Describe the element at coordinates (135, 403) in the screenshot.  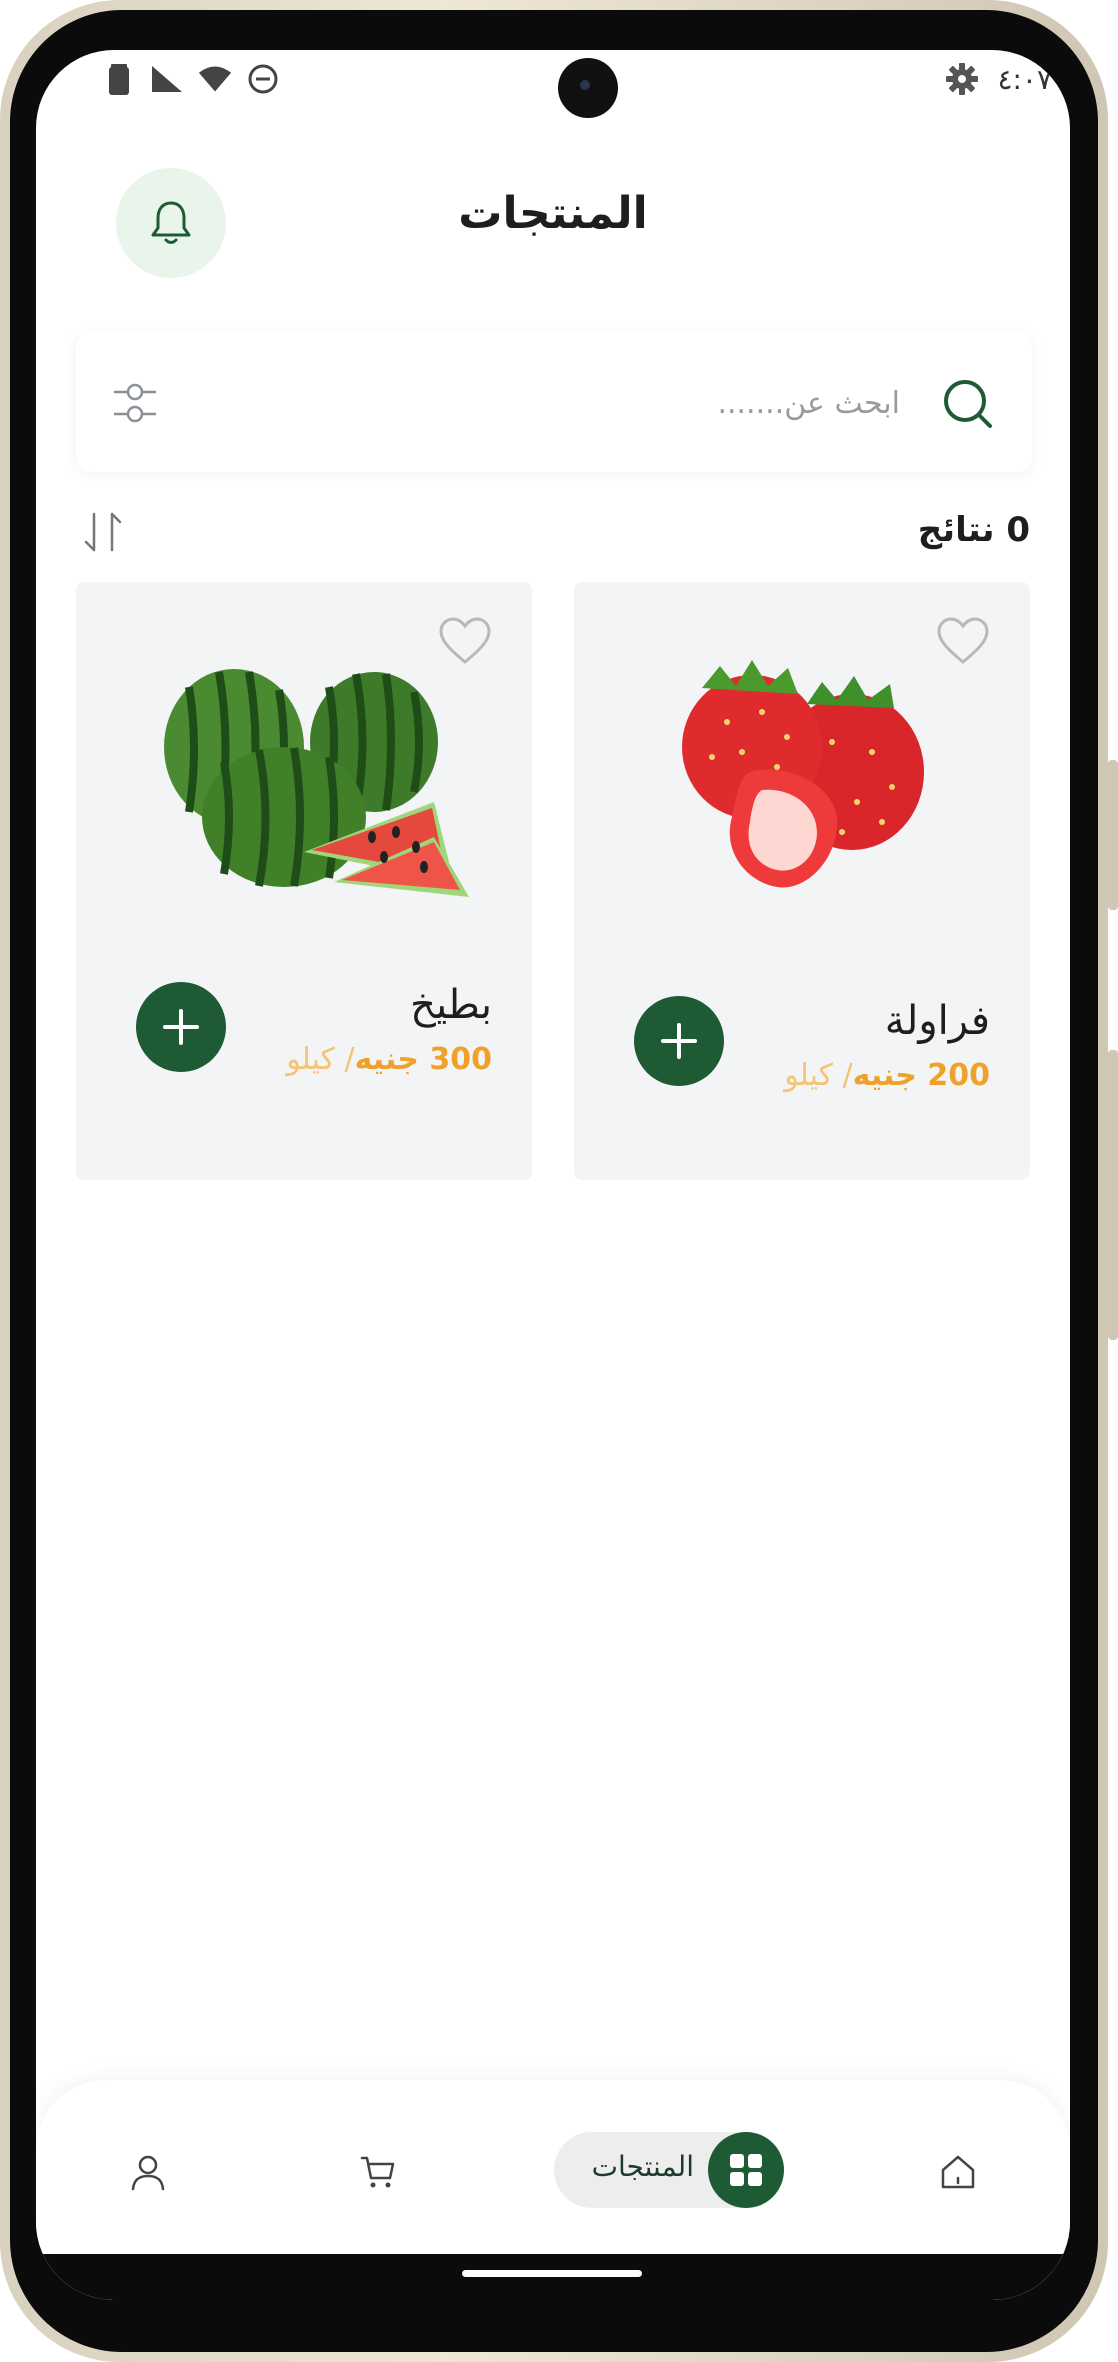
I see `filter-sliders-icon` at that location.